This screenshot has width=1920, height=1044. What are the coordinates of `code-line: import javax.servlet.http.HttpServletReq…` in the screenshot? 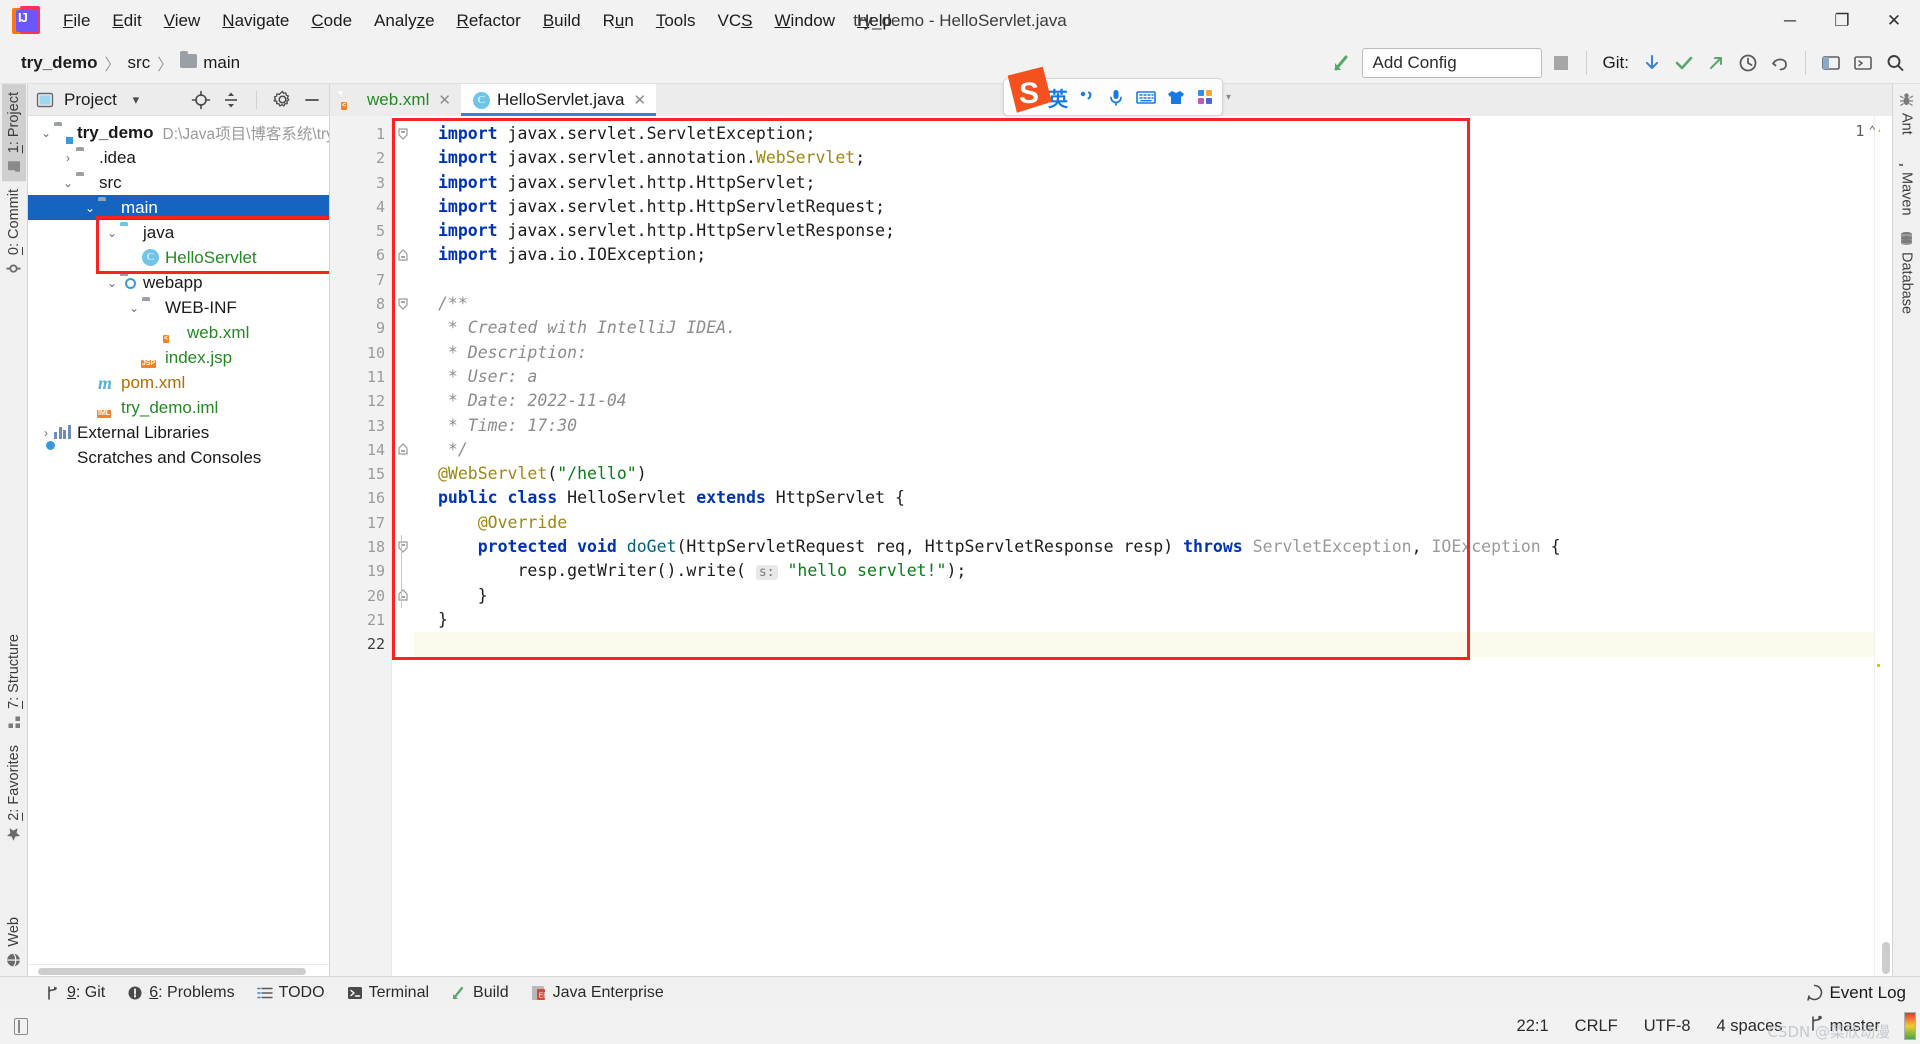 It's located at (1144, 207).